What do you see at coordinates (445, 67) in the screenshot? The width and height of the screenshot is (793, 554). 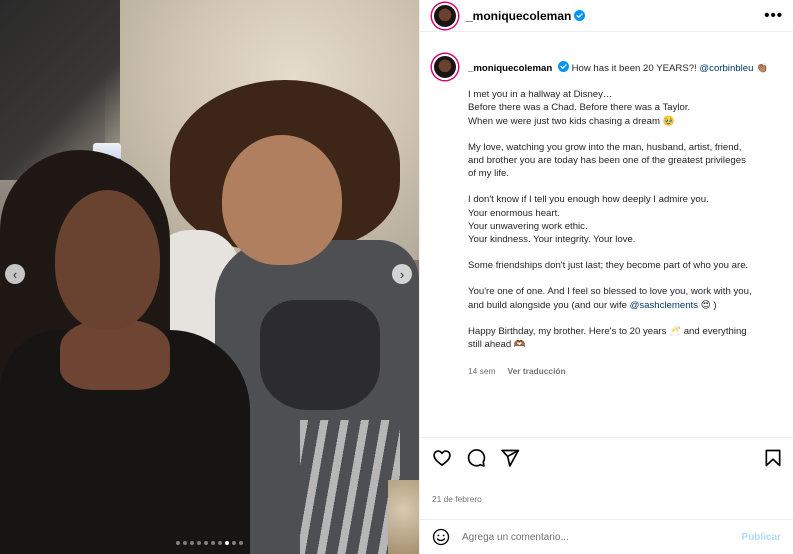 I see `caption-avatar` at bounding box center [445, 67].